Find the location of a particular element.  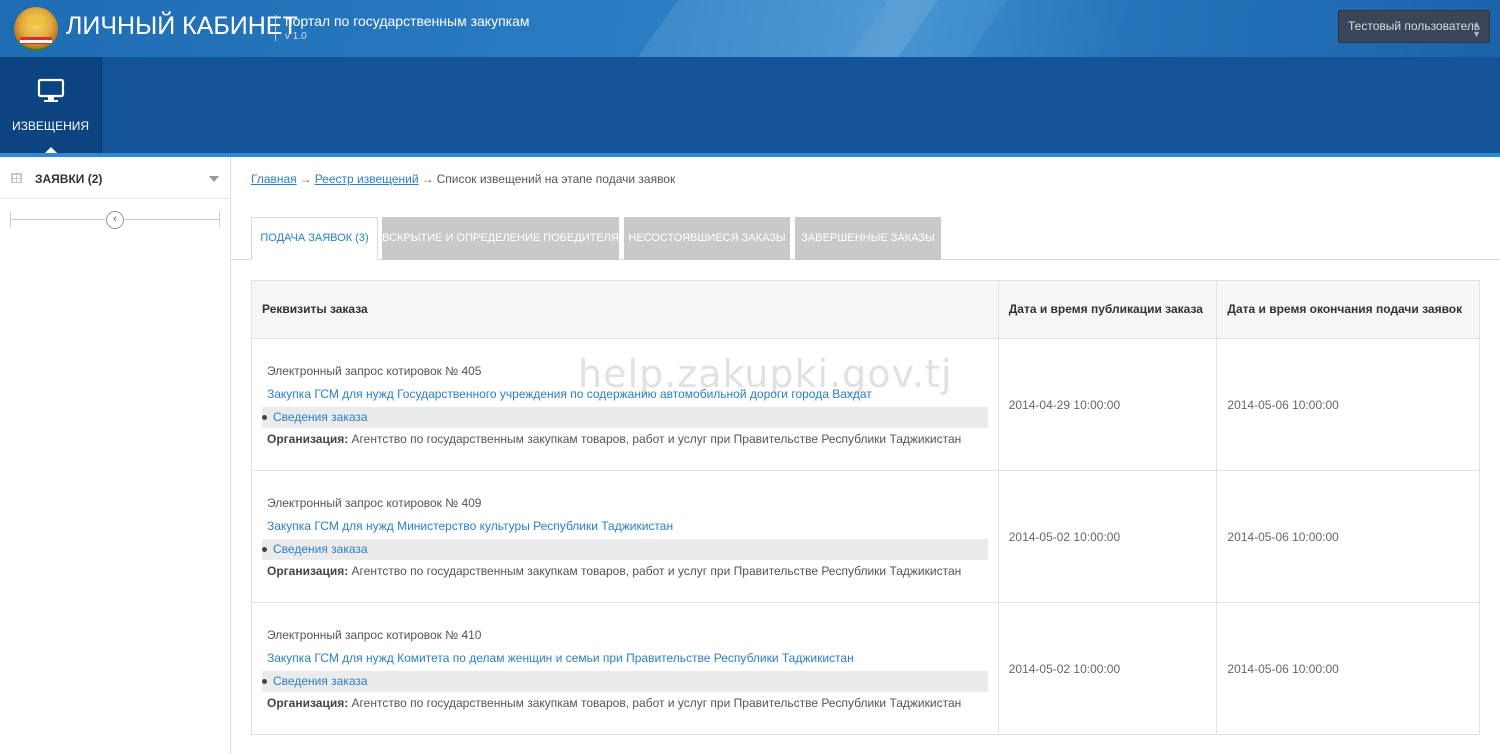

brand-title: ЛИЧНЫЙ КАБИНЕТ is located at coordinates (182, 26).